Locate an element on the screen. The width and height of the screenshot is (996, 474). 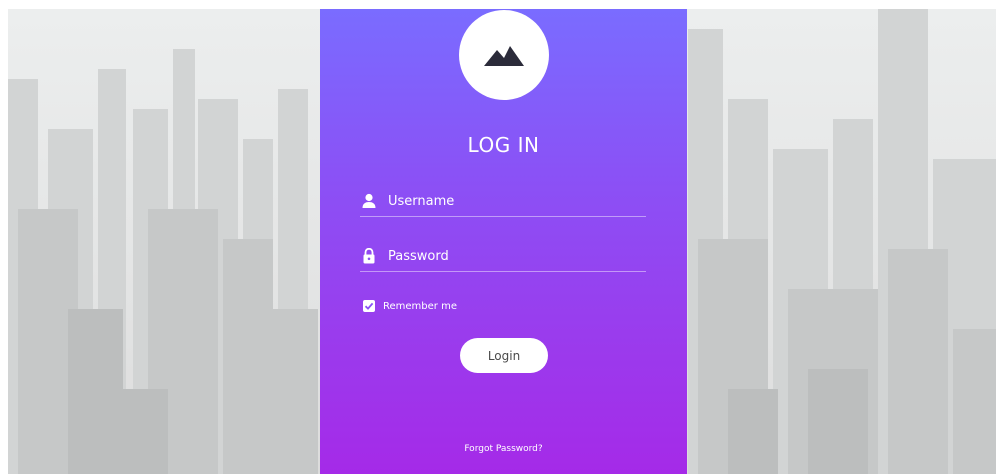
remember-label: Remember me is located at coordinates (420, 306).